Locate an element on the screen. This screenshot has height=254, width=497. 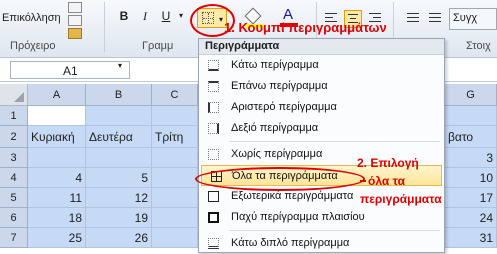
row-header-1: 1 is located at coordinates (14, 116).